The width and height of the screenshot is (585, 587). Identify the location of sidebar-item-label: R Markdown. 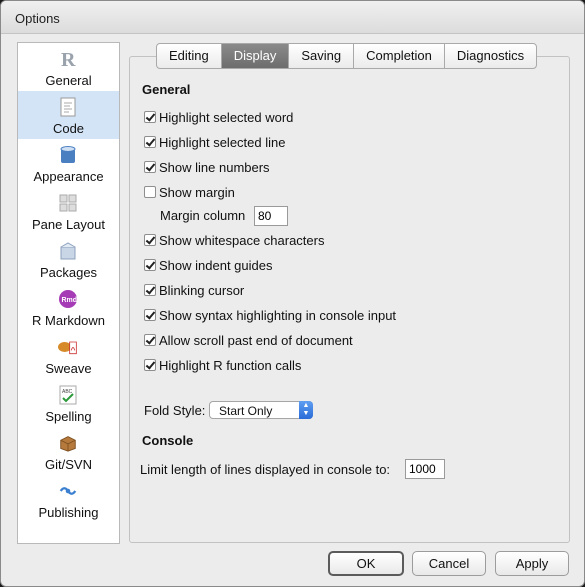
(68, 320).